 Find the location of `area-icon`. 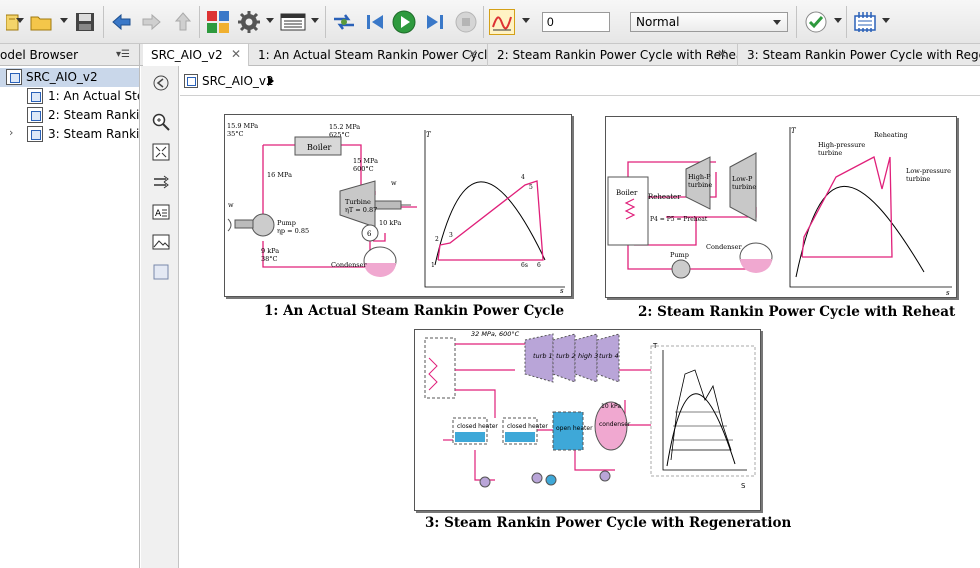

area-icon is located at coordinates (161, 272).